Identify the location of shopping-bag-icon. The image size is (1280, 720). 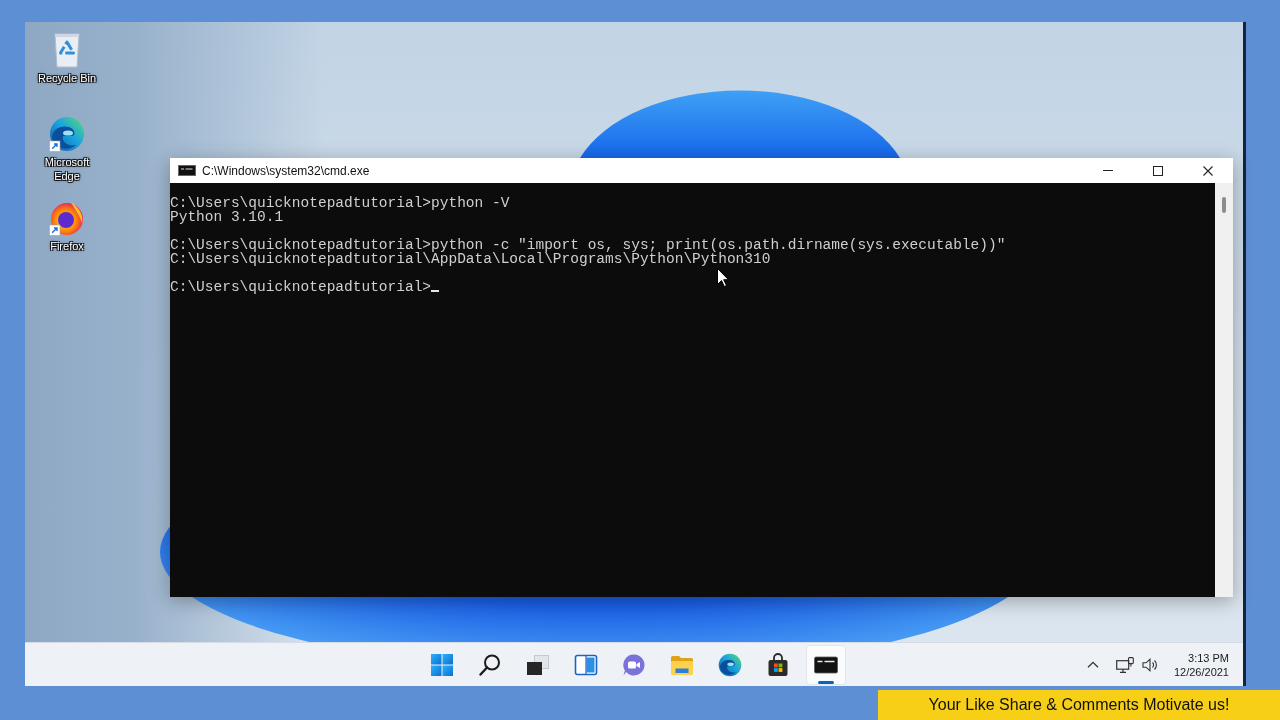
(778, 664).